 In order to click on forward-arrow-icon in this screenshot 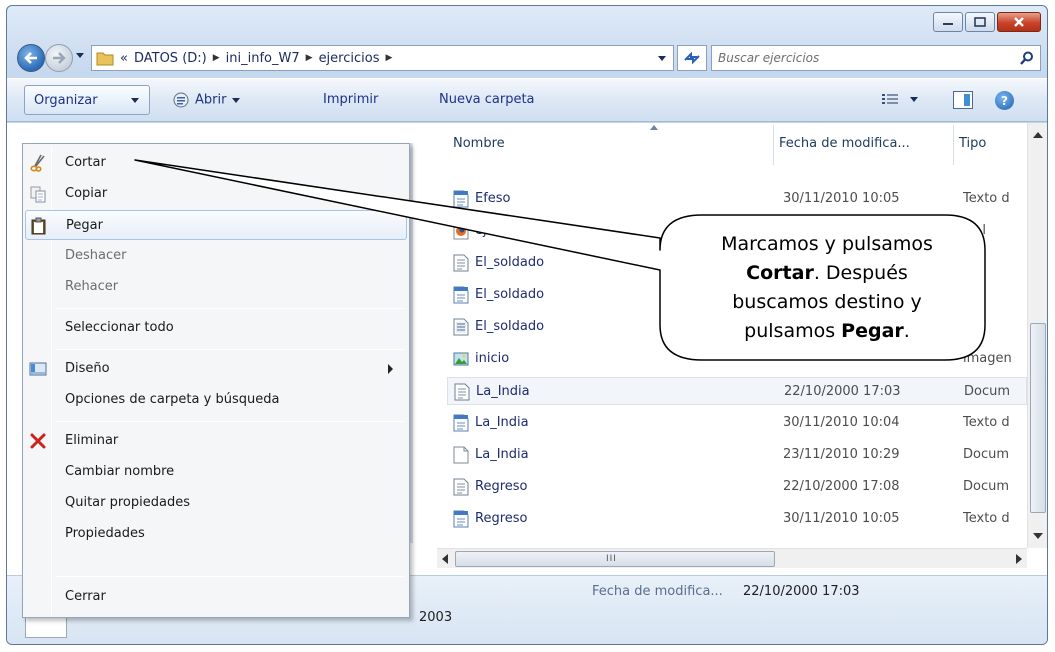, I will do `click(59, 58)`.